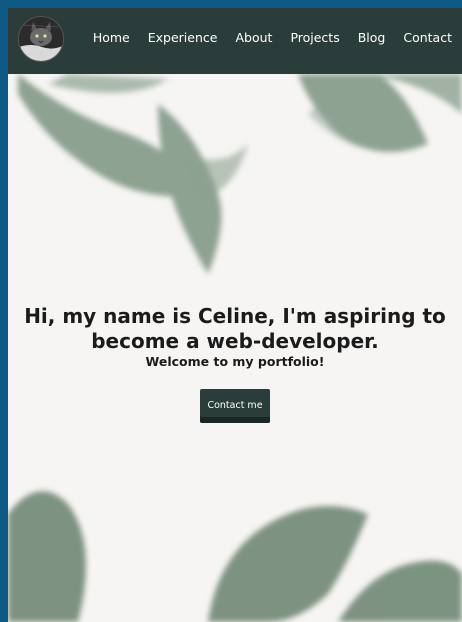  Describe the element at coordinates (314, 37) in the screenshot. I see `nav-projects: Projects` at that location.